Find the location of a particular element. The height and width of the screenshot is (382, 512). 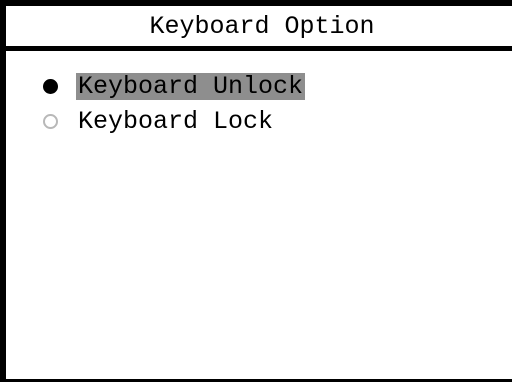

radio-unselected-icon is located at coordinates (50, 121).